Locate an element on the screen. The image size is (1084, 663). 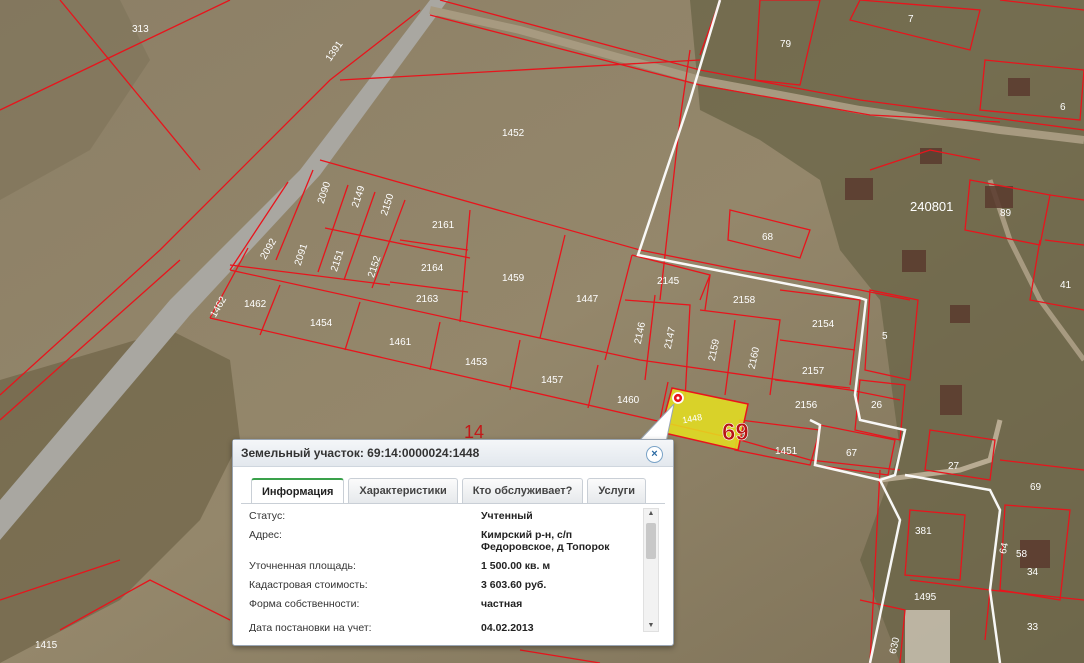
plot-label: 33 is located at coordinates (1033, 627).